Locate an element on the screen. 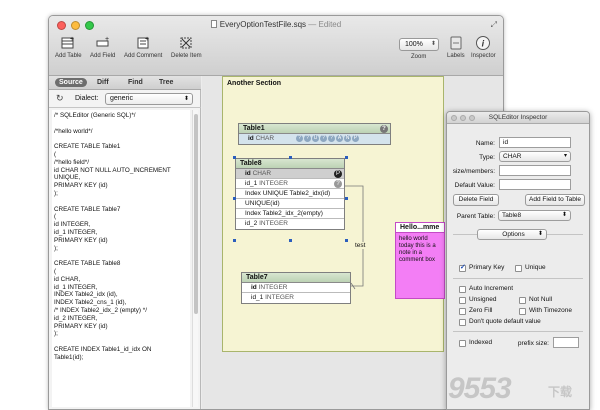 The image size is (600, 410). add-comment-button: + Add Comment is located at coordinates (143, 47).